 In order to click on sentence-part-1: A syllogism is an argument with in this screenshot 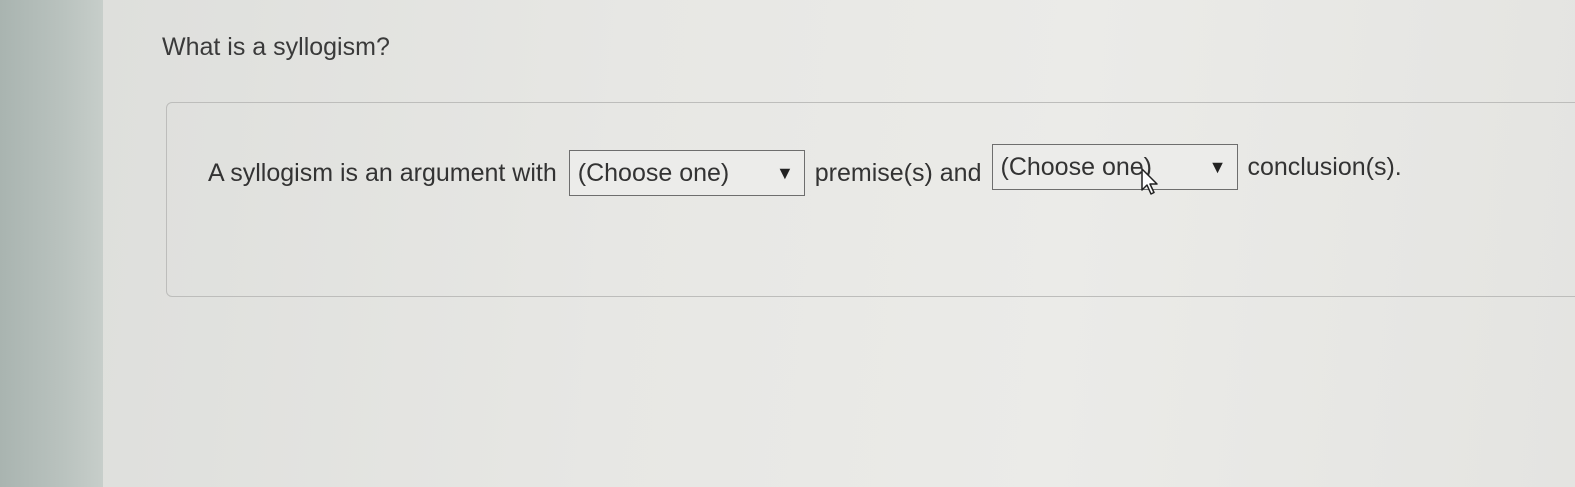, I will do `click(382, 172)`.